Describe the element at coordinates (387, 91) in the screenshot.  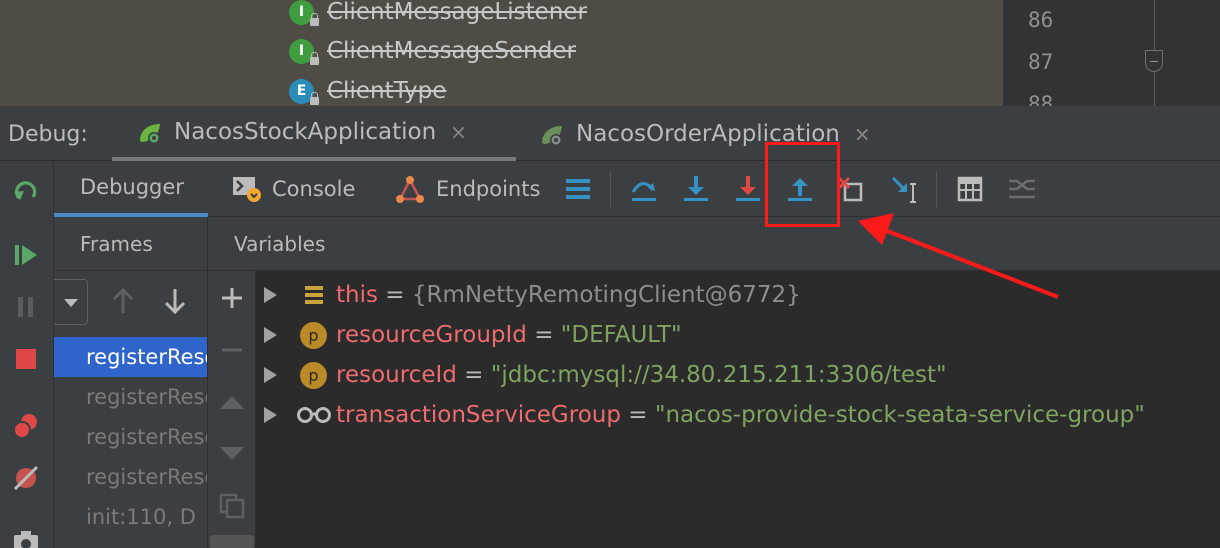
I see `tree-item-label: ClientType` at that location.